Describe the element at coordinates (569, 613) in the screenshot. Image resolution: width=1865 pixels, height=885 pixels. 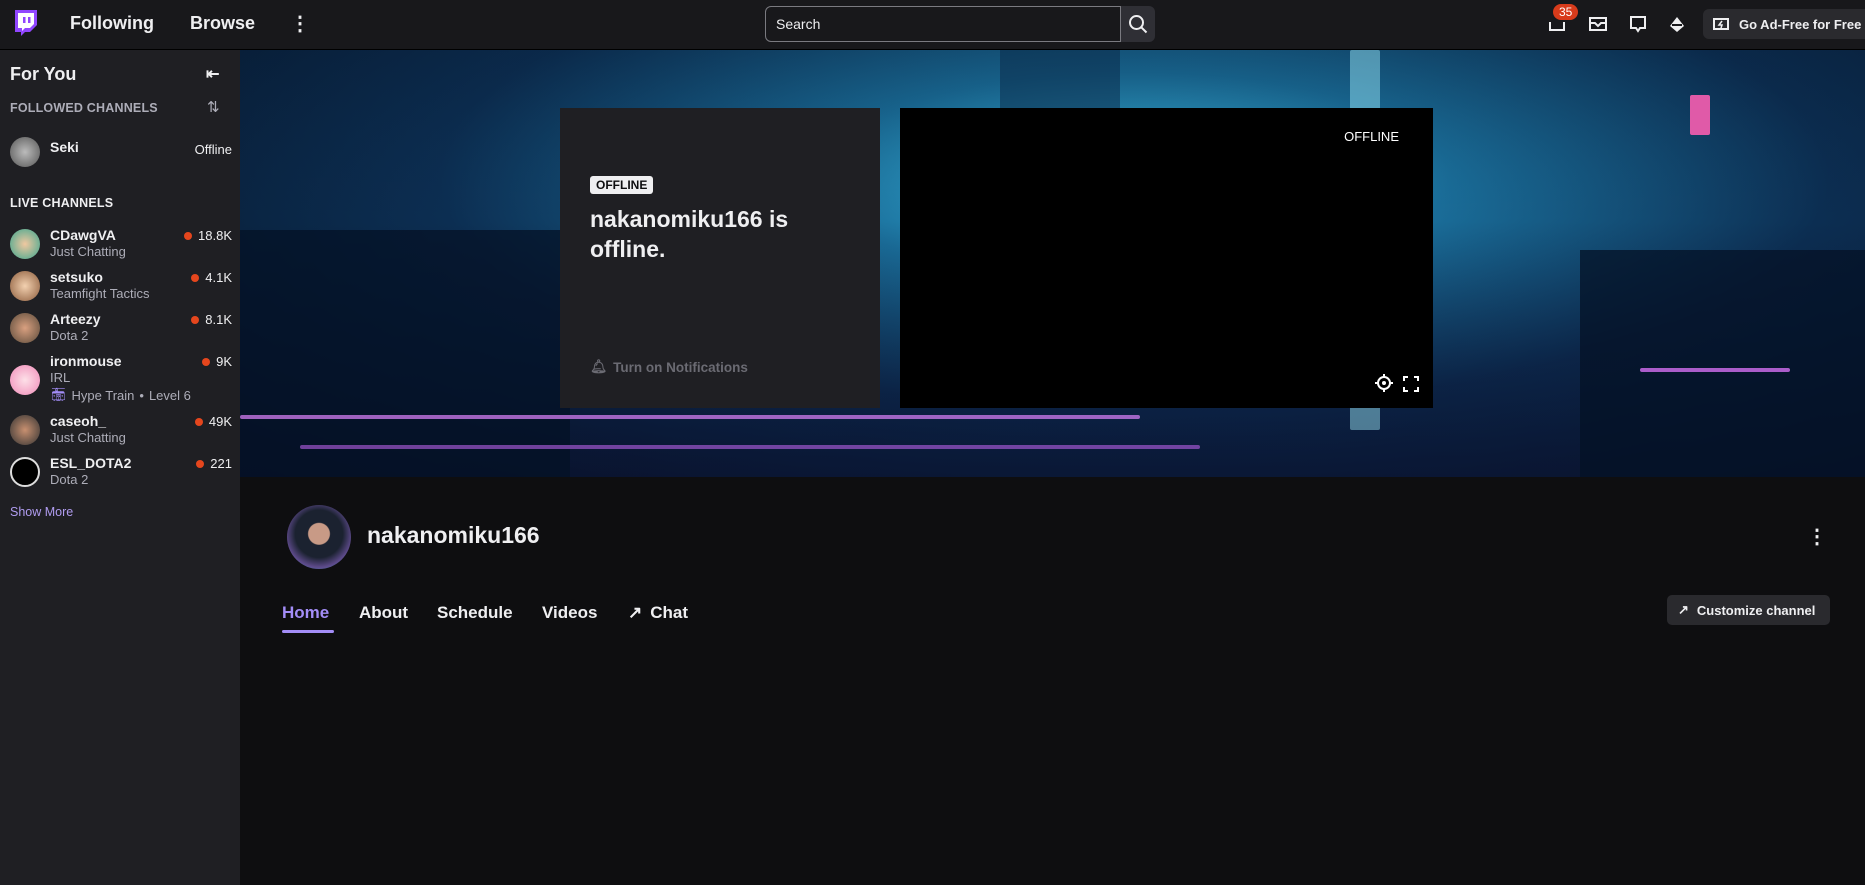
I see `tab-videos: Videos` at that location.